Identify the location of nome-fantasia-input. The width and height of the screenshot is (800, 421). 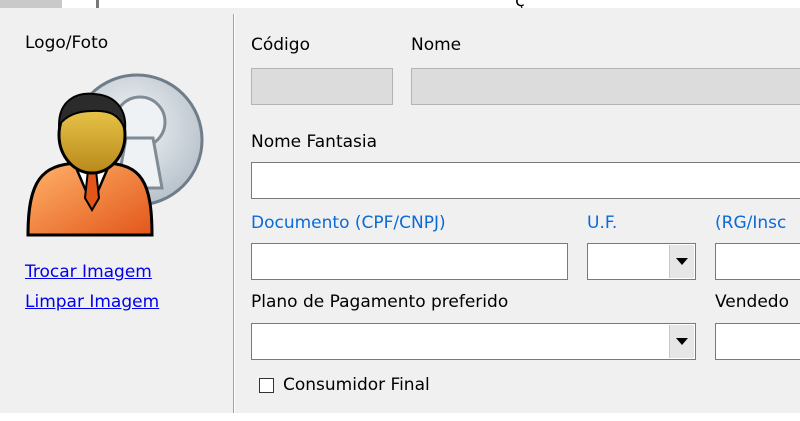
(526, 180).